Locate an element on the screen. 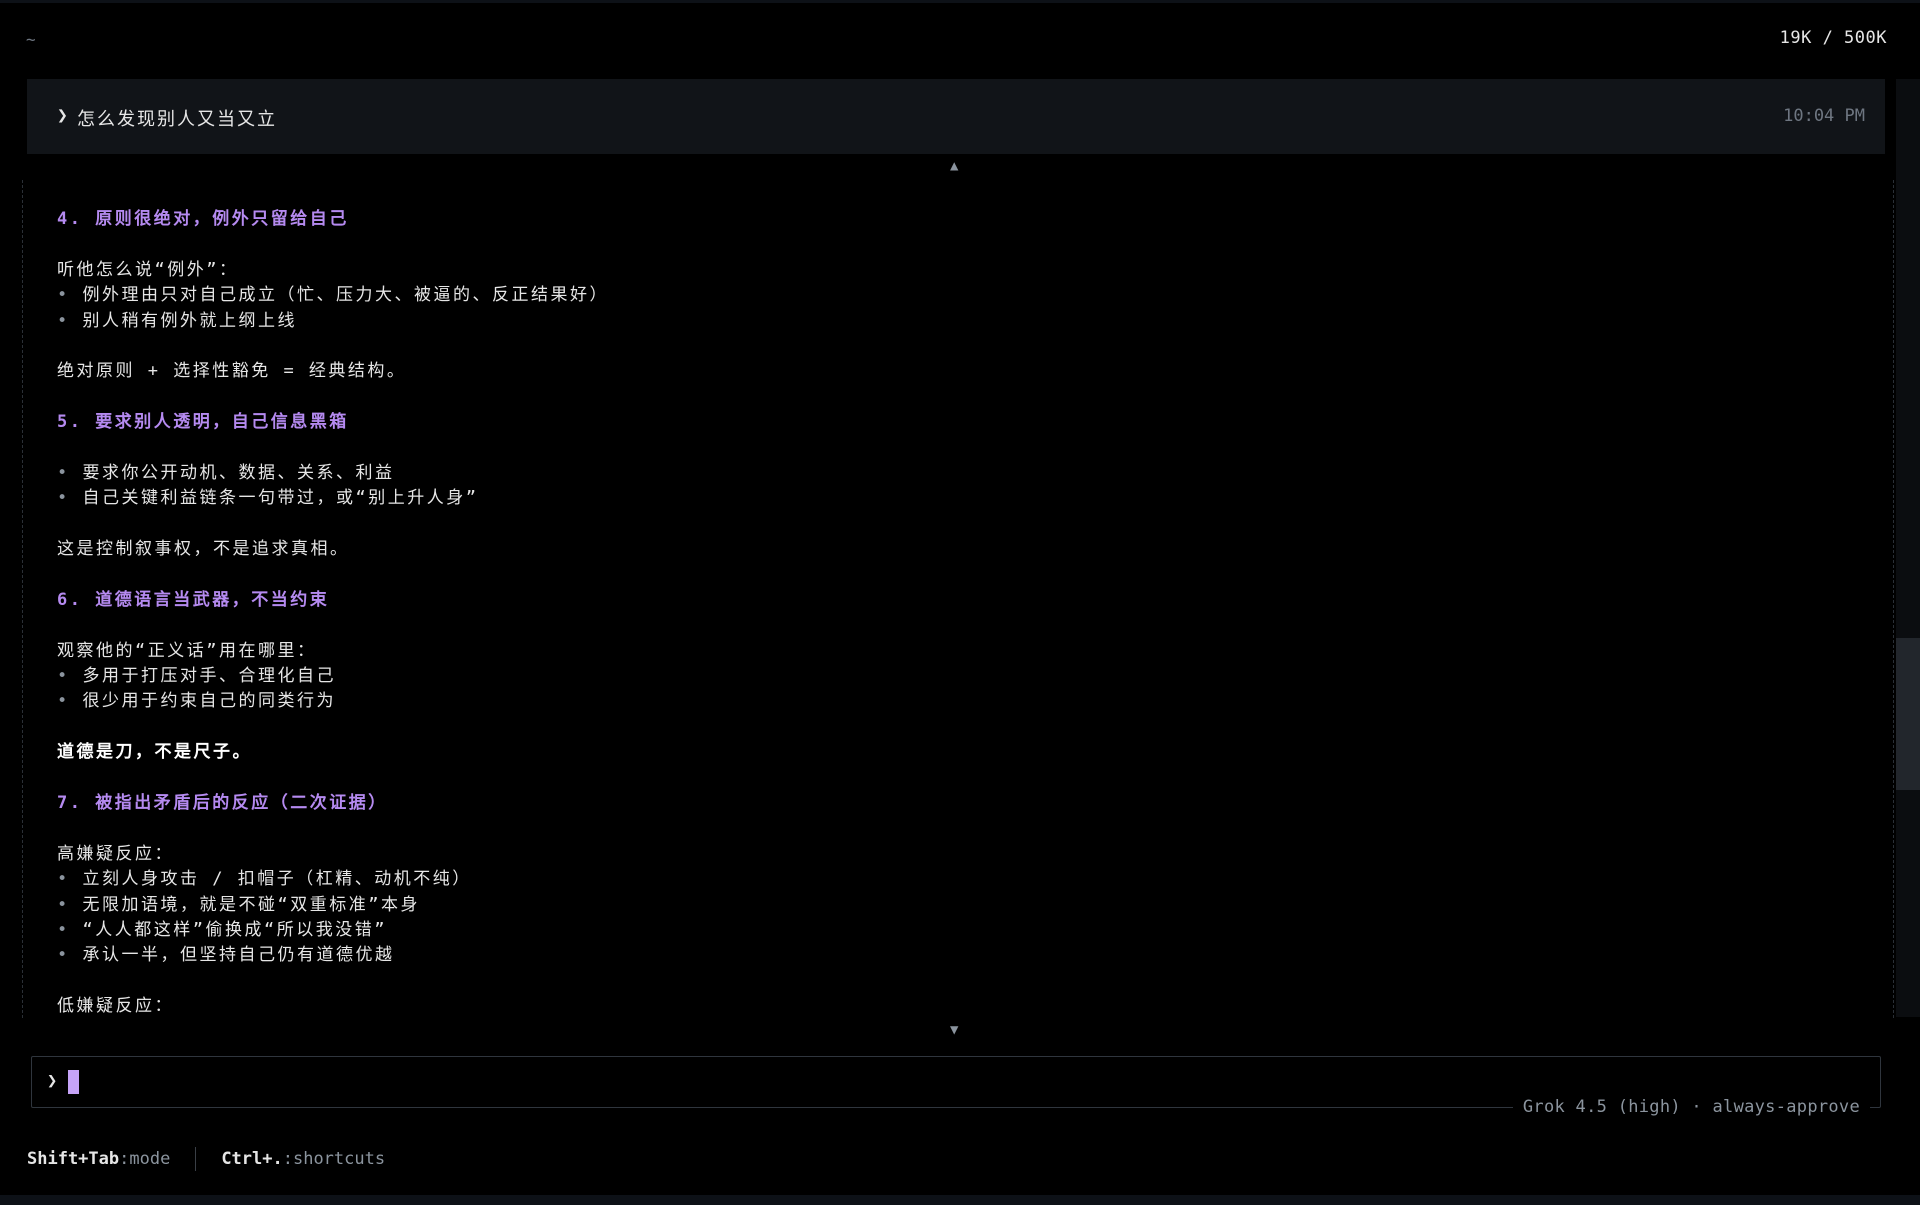  user-message-text: 怎么发现别人又当又立 is located at coordinates (177, 119).